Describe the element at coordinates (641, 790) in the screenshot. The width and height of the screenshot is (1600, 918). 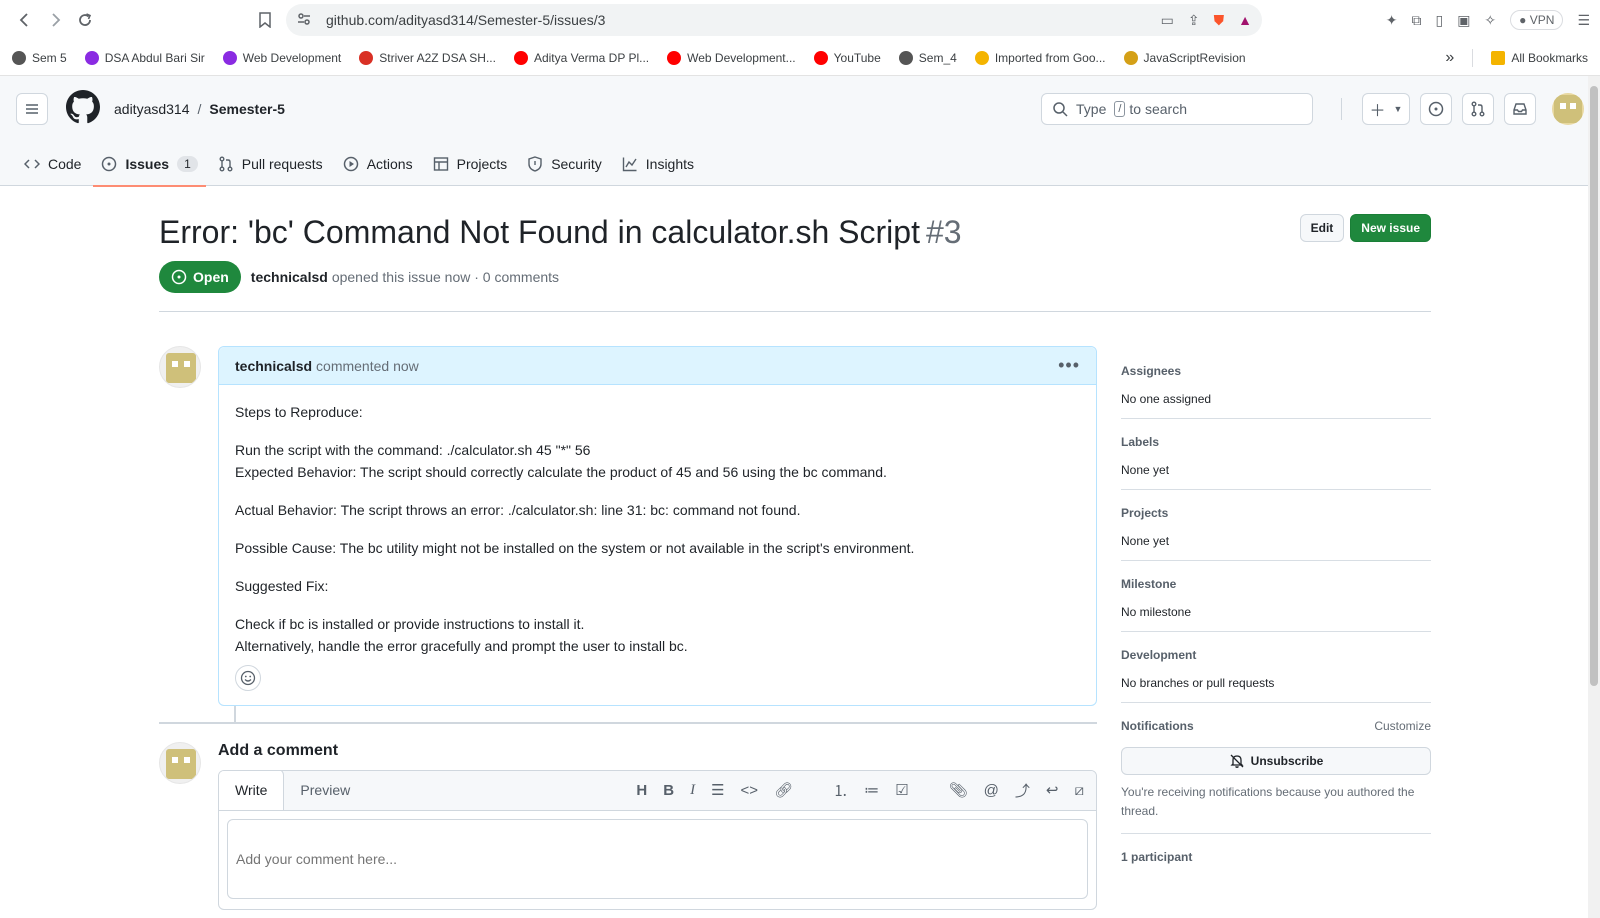
I see `heading-icon: H` at that location.